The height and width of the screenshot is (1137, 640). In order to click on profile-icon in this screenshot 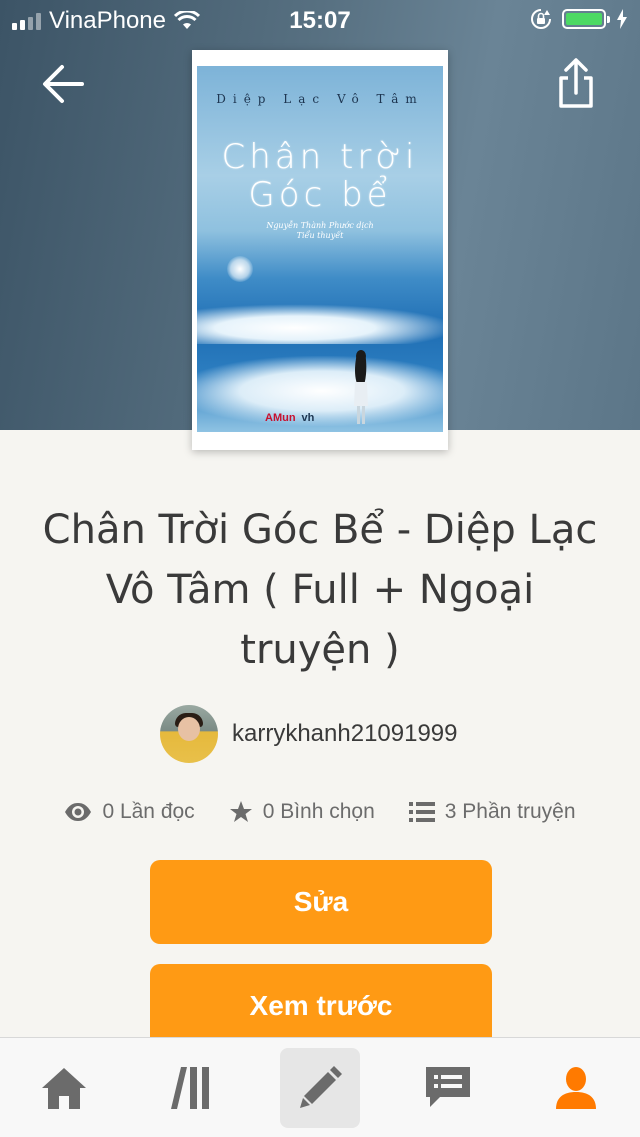, I will do `click(576, 1088)`.